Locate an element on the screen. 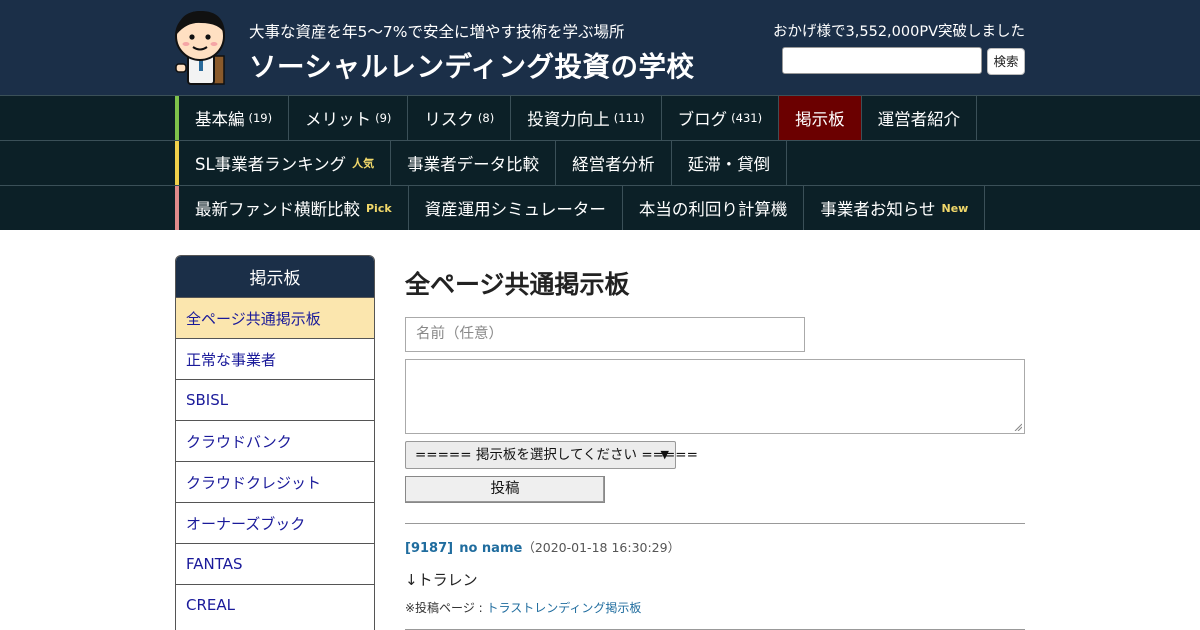 Image resolution: width=1200 pixels, height=630 pixels. sidebar-item-healthy-operators: 正常な事業者 is located at coordinates (275, 358).